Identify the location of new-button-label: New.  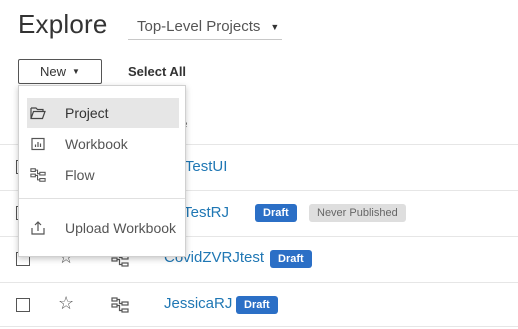
(53, 71).